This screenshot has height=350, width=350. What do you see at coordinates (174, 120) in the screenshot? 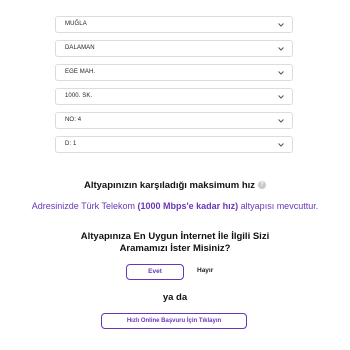
I see `building-no-select: NO: 4` at bounding box center [174, 120].